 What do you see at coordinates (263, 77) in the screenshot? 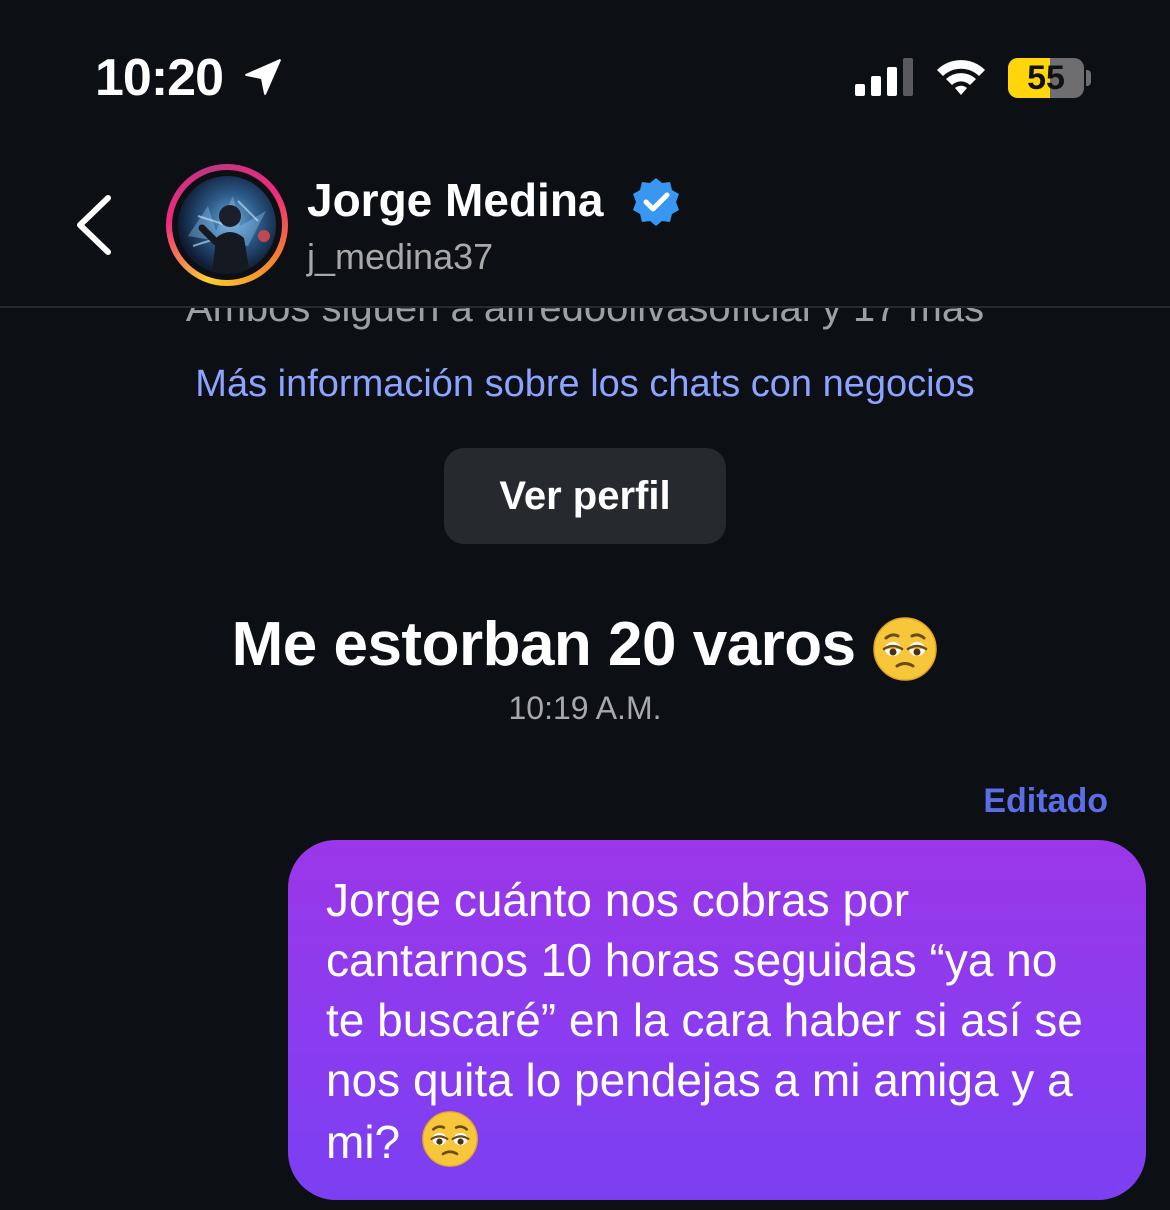
I see `location-arrow-icon` at bounding box center [263, 77].